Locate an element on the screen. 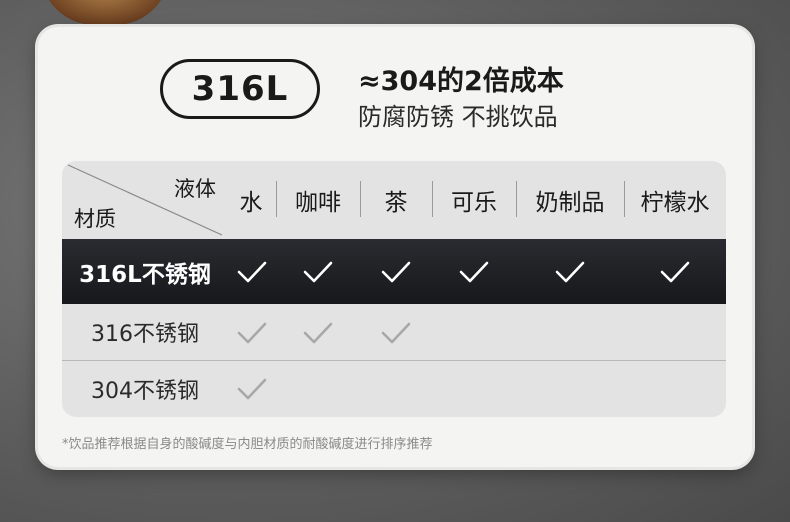 This screenshot has width=790, height=522. column-header-cola: 可乐 is located at coordinates (474, 203).